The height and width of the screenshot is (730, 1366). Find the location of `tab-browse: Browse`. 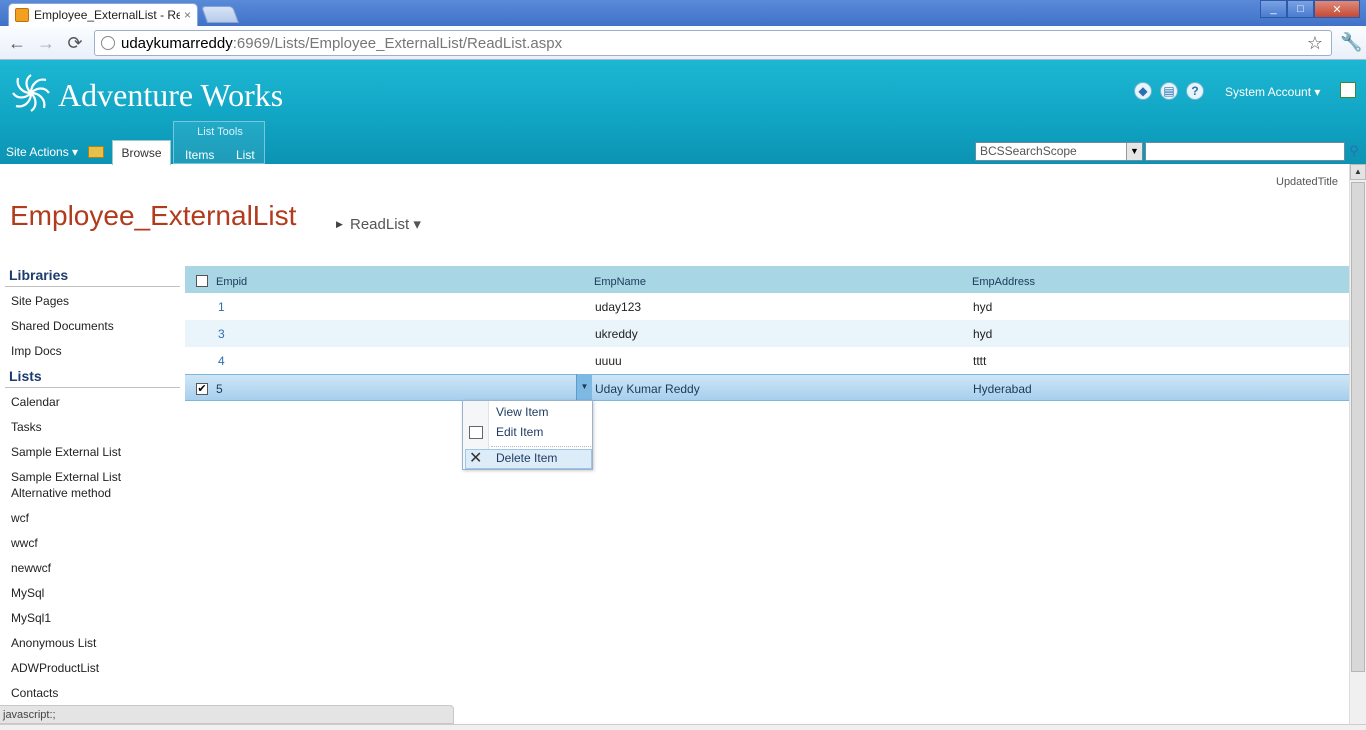

tab-browse: Browse is located at coordinates (141, 152).